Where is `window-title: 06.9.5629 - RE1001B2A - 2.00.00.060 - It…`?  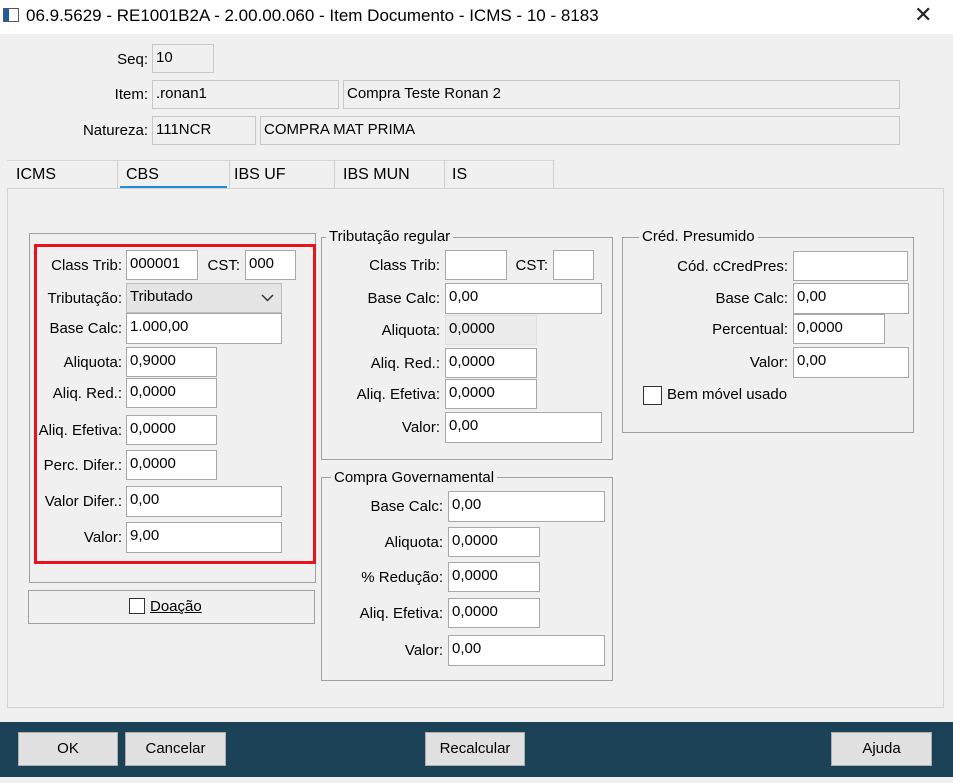 window-title: 06.9.5629 - RE1001B2A - 2.00.00.060 - It… is located at coordinates (312, 15).